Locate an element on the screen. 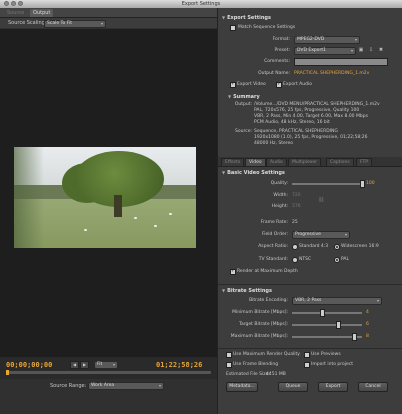 The width and height of the screenshot is (402, 414). aspect-widescreen-radio is located at coordinates (337, 247).